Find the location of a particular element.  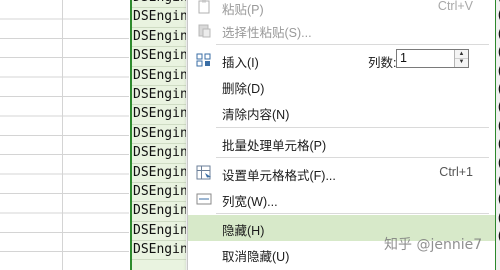

column-b is located at coordinates (96, 135).